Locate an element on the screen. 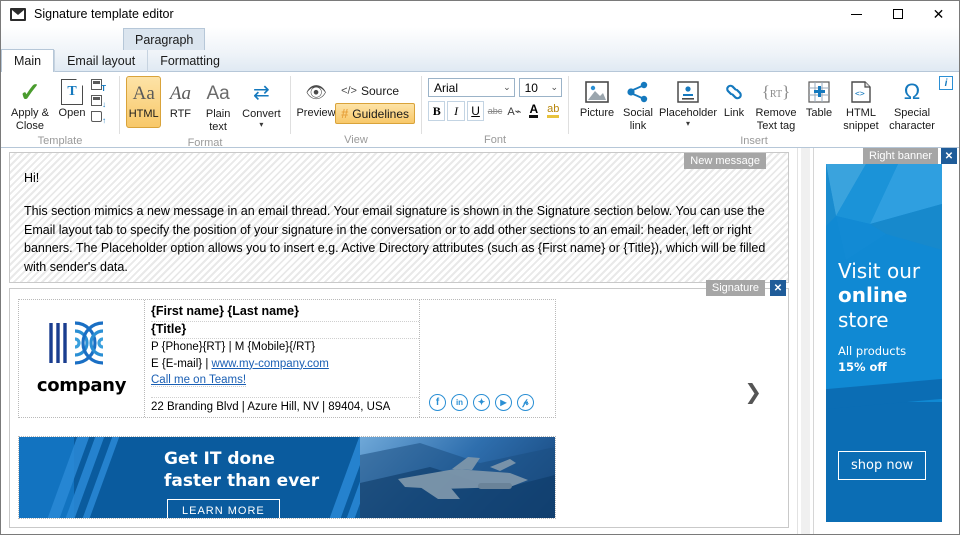 The height and width of the screenshot is (535, 960). tab-formatting: Formatting is located at coordinates (189, 61).